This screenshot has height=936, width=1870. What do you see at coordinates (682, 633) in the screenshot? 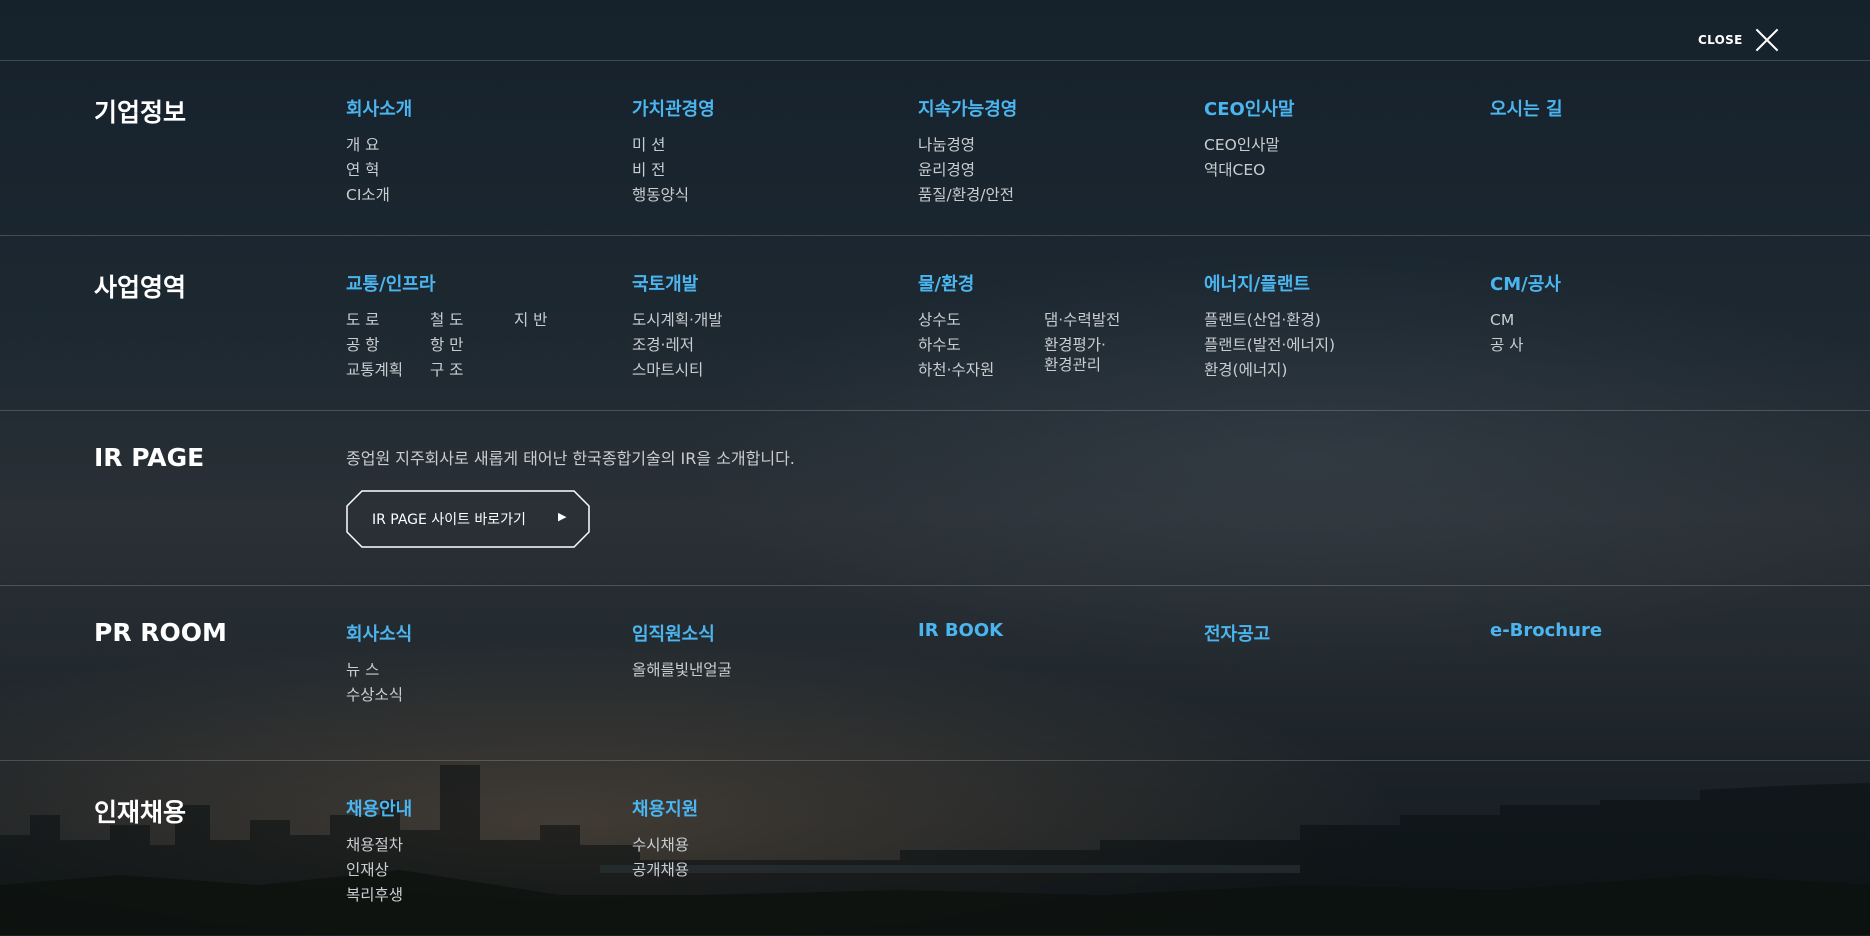
I see `menu-heading: 임직원소식` at bounding box center [682, 633].